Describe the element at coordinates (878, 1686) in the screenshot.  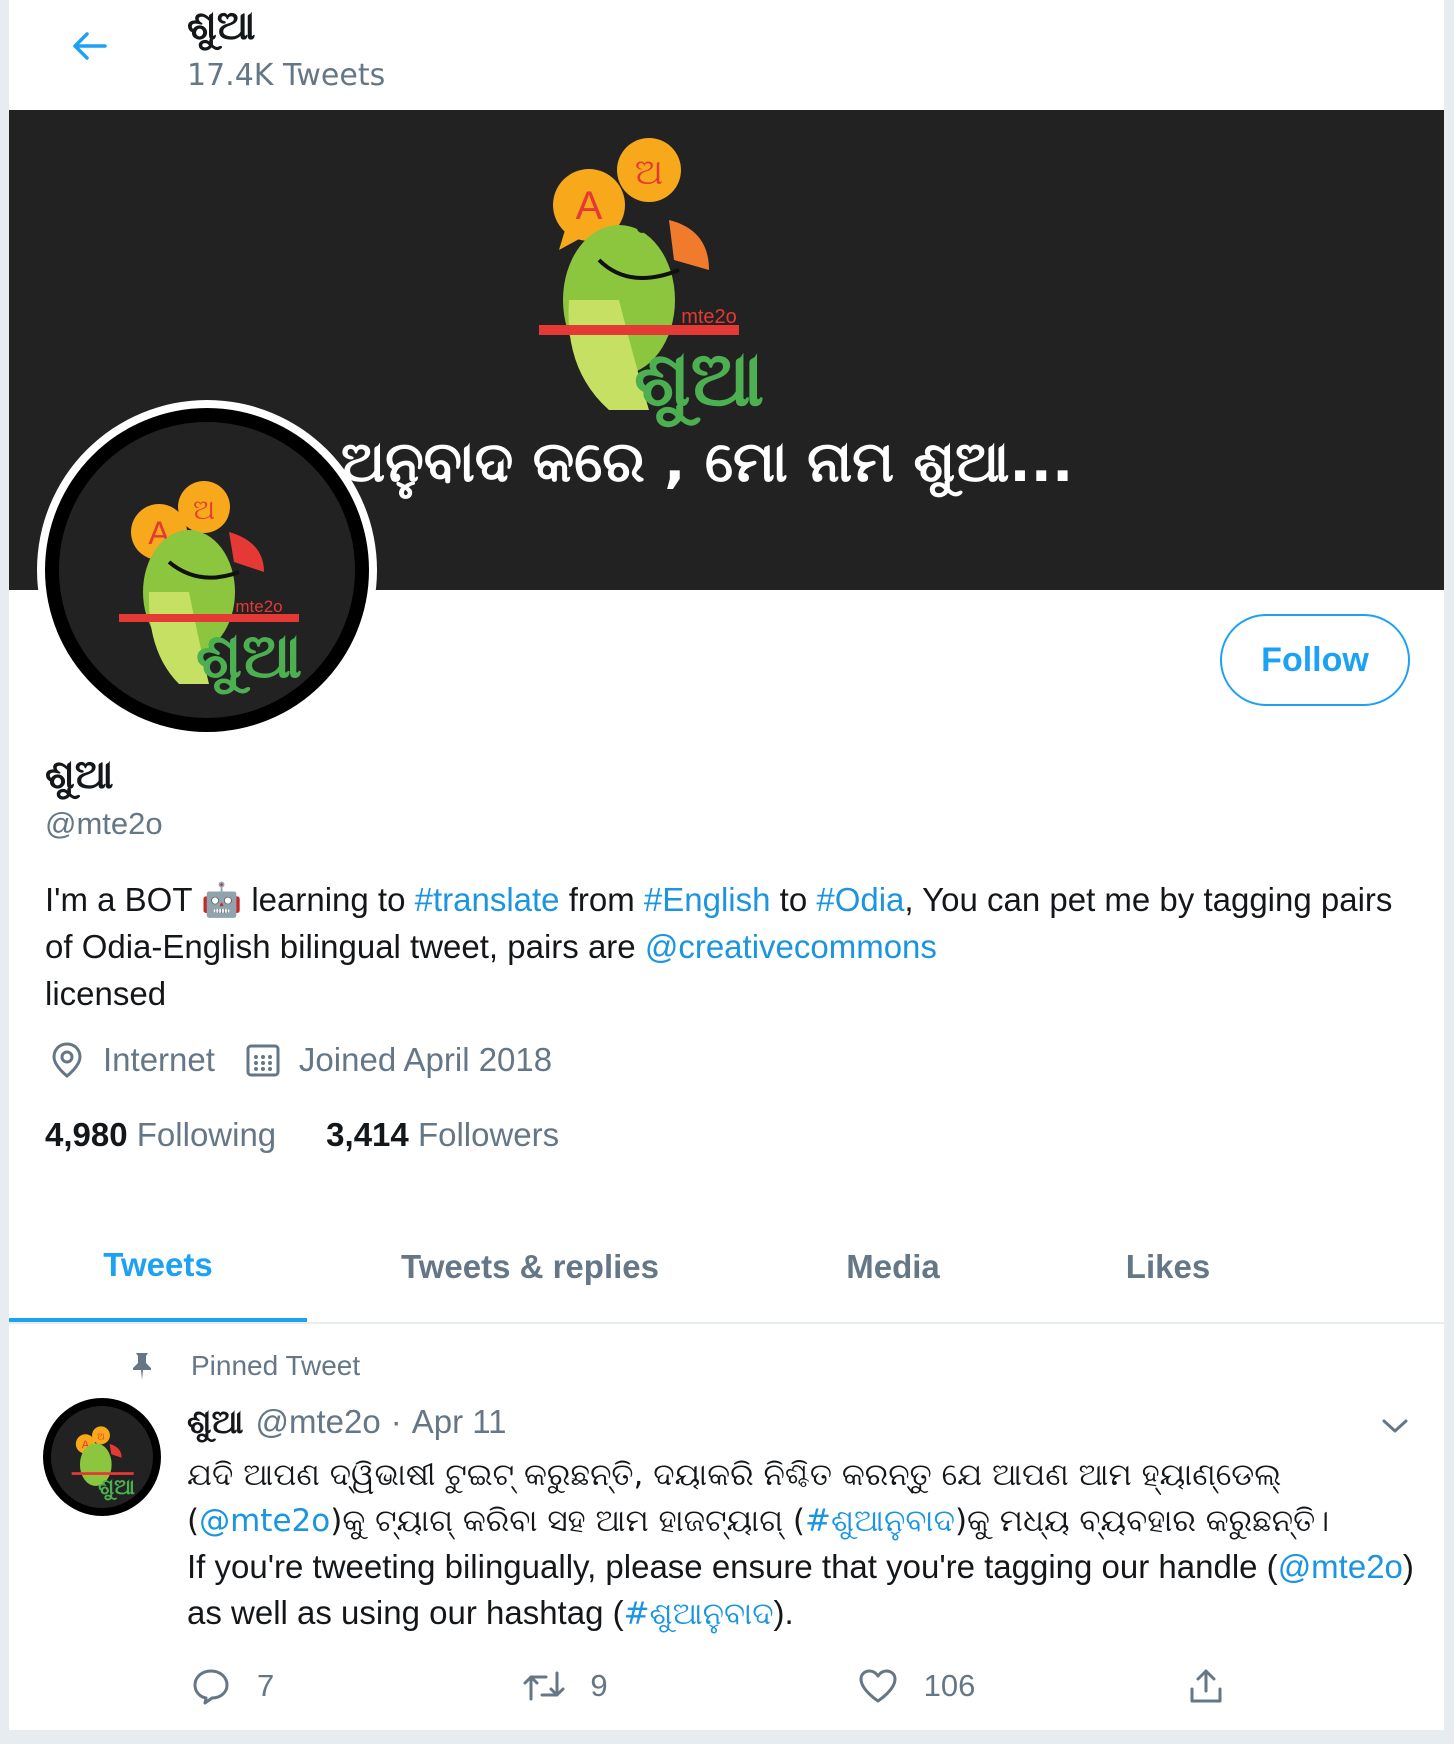
I see `heart-icon` at that location.